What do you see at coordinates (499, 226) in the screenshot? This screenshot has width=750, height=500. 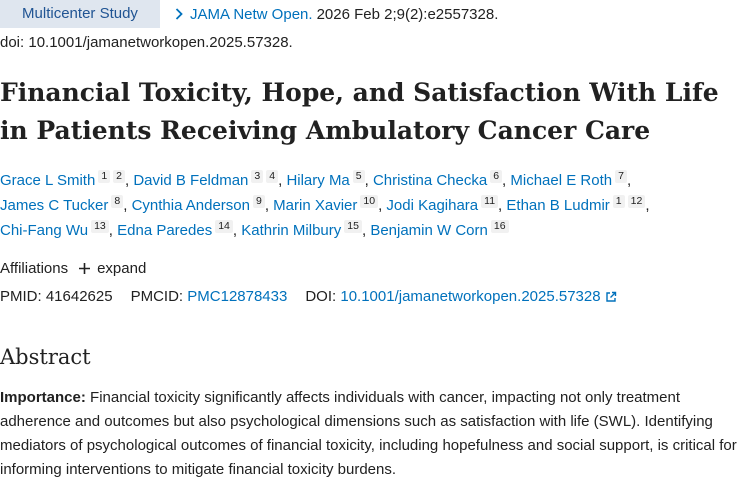 I see `affiliation-number: 16` at bounding box center [499, 226].